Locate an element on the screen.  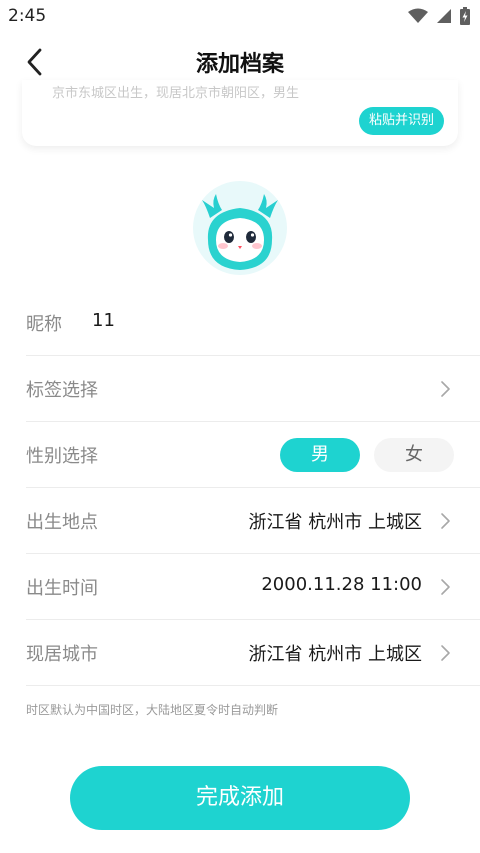
birthplace-value: 浙江省 杭州市 上城区 is located at coordinates (335, 522).